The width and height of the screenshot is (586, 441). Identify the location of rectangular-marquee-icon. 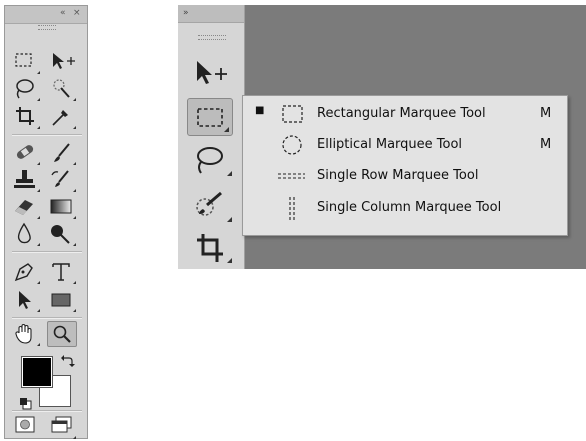
(292, 114).